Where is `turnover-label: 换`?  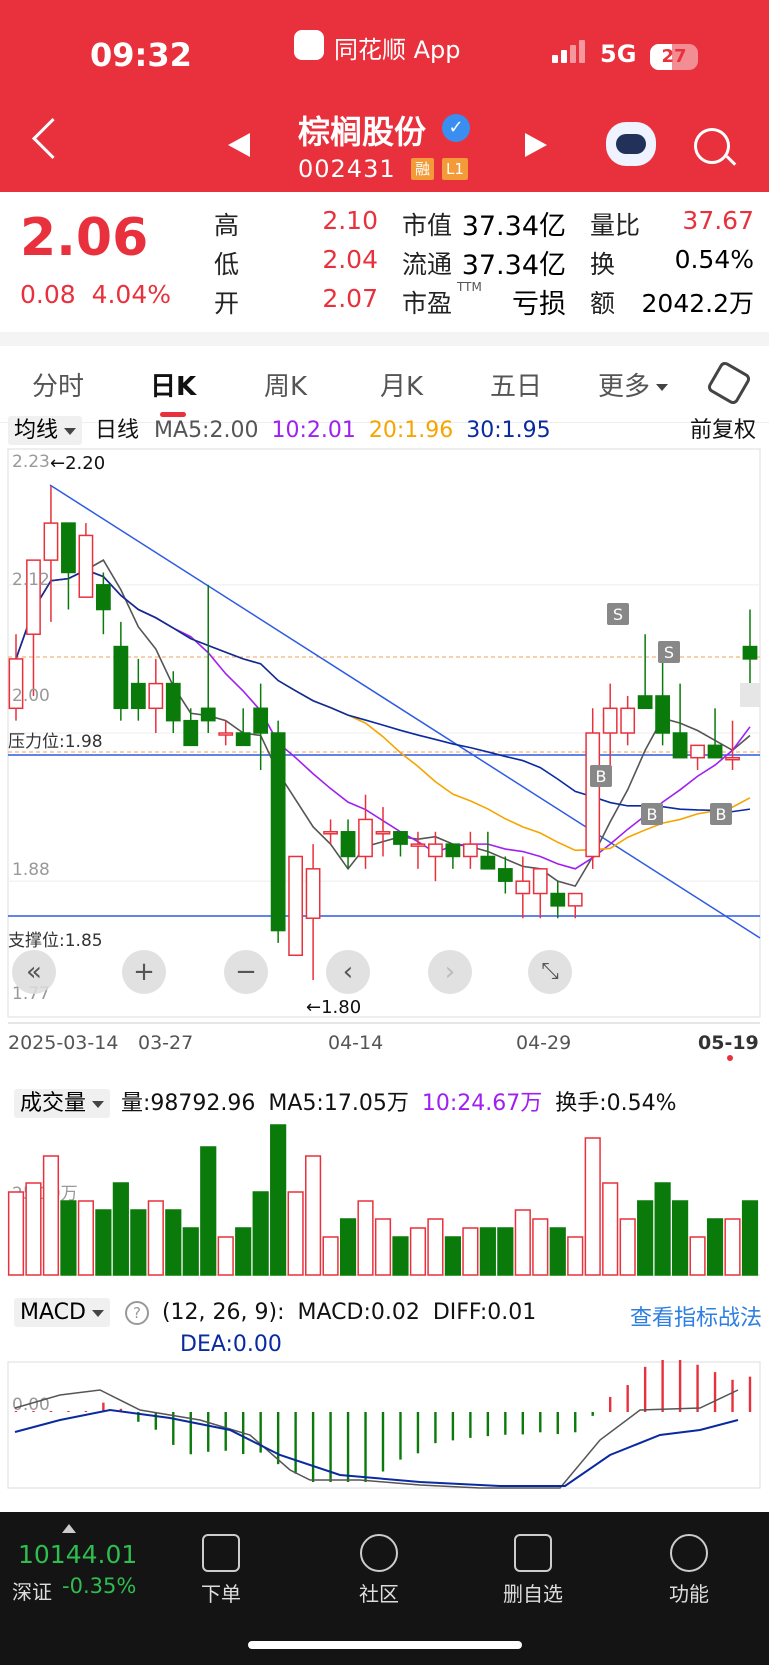
turnover-label: 换 is located at coordinates (603, 264).